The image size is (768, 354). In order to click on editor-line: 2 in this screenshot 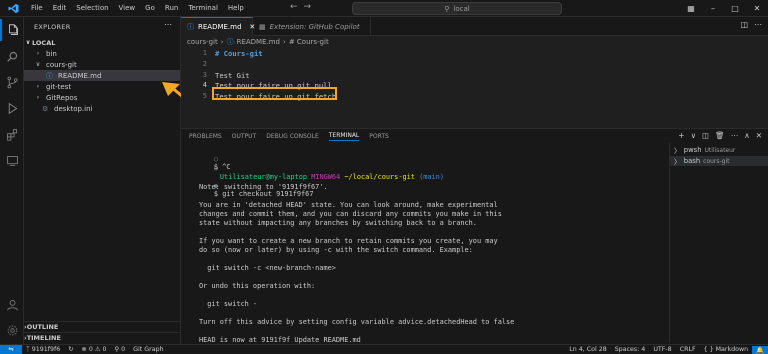, I will do `click(474, 64)`.